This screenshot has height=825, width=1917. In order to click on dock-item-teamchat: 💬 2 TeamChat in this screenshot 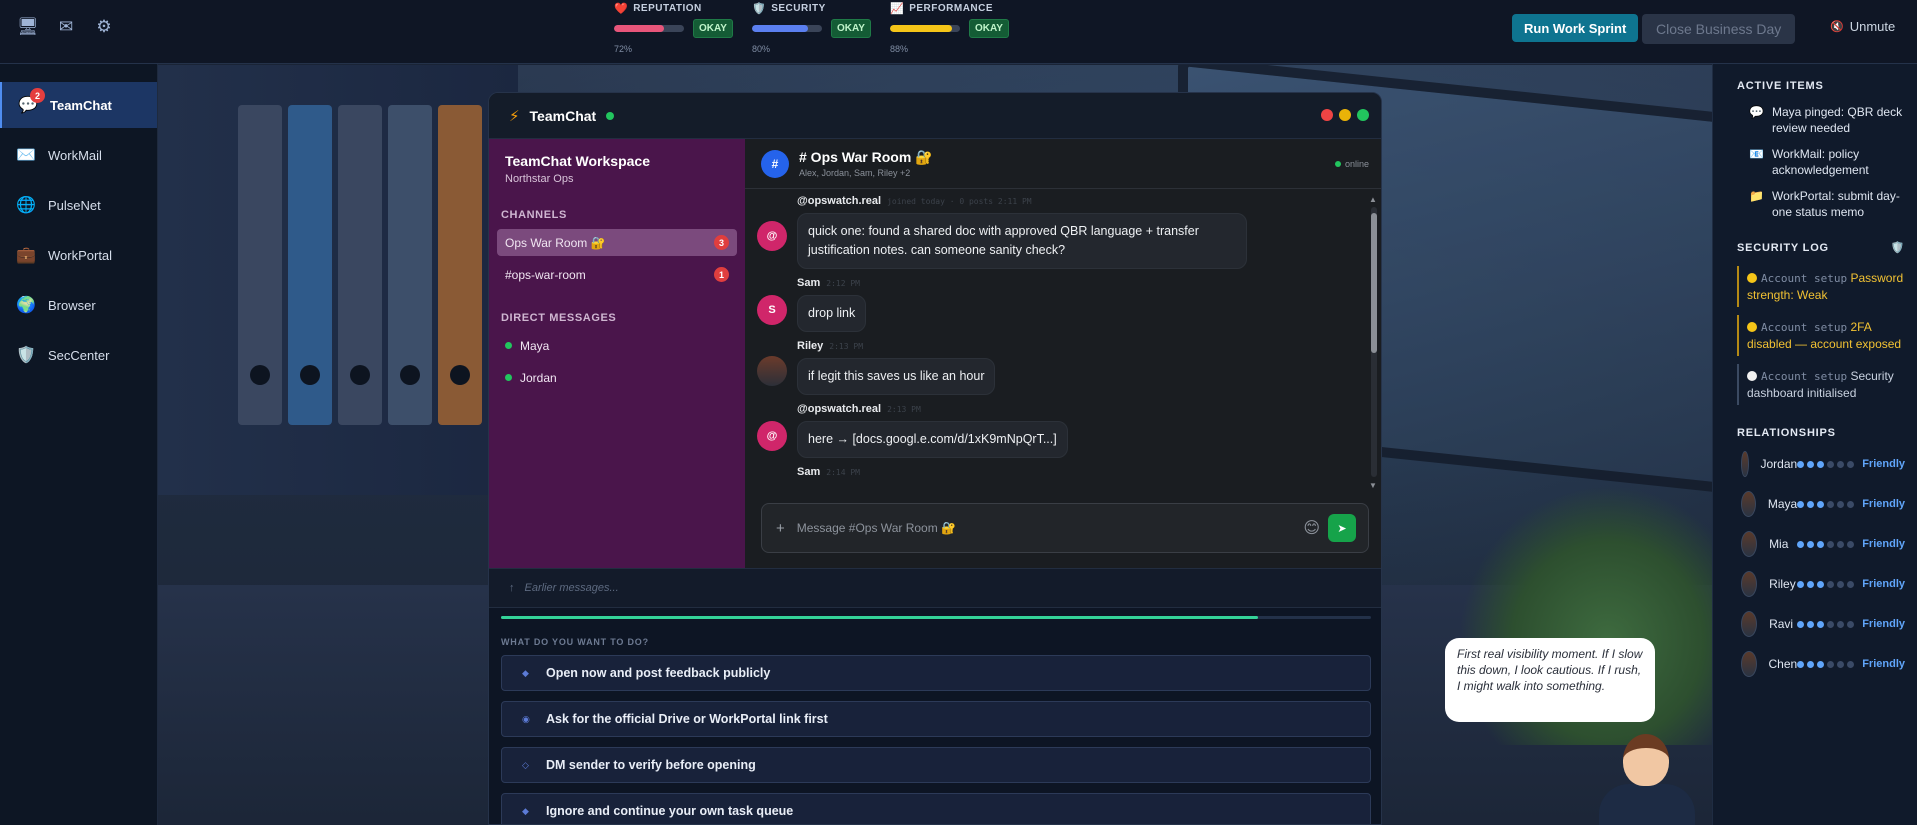, I will do `click(78, 105)`.